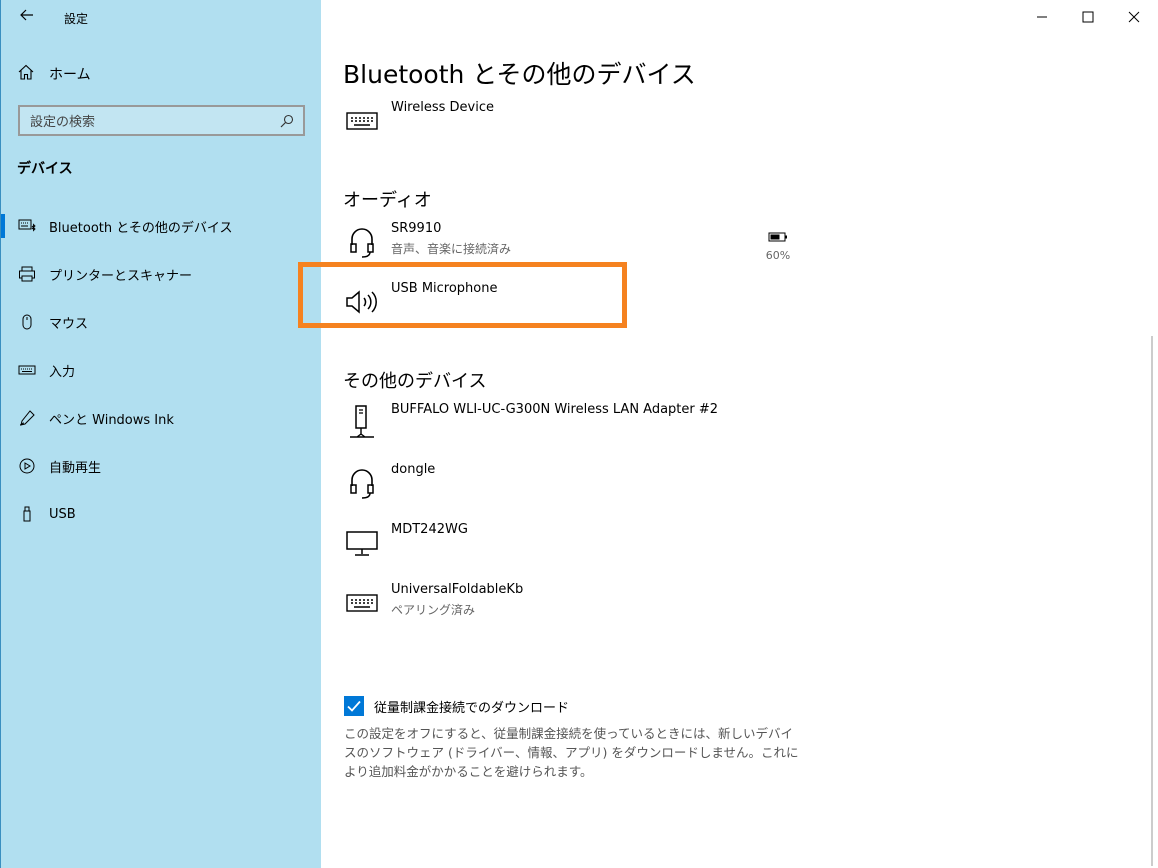 The image size is (1158, 868). Describe the element at coordinates (27, 466) in the screenshot. I see `autoplay-icon` at that location.